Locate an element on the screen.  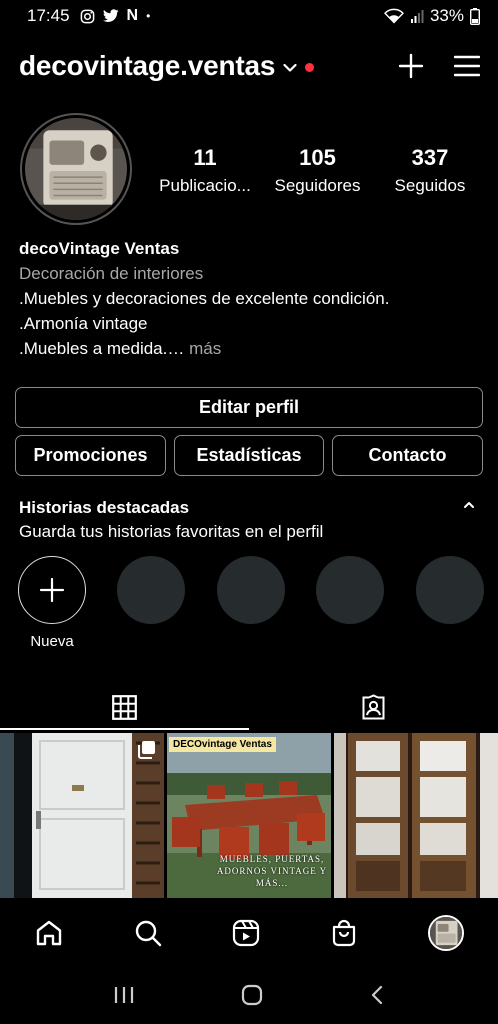
profile-category: Decoración de interiores is located at coordinates (111, 273).